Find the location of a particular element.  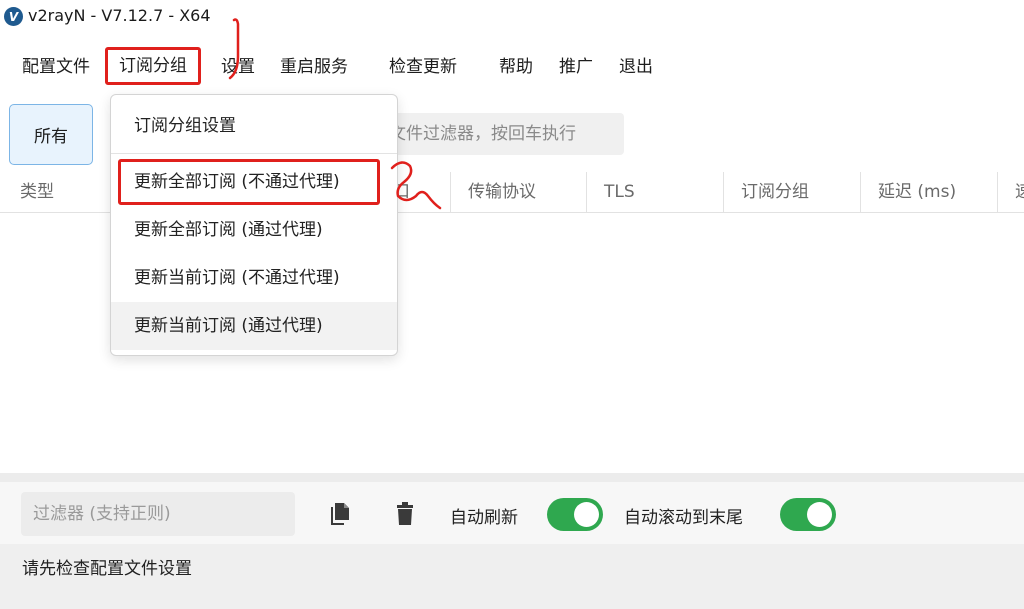

auto-refresh-toggle is located at coordinates (575, 514).